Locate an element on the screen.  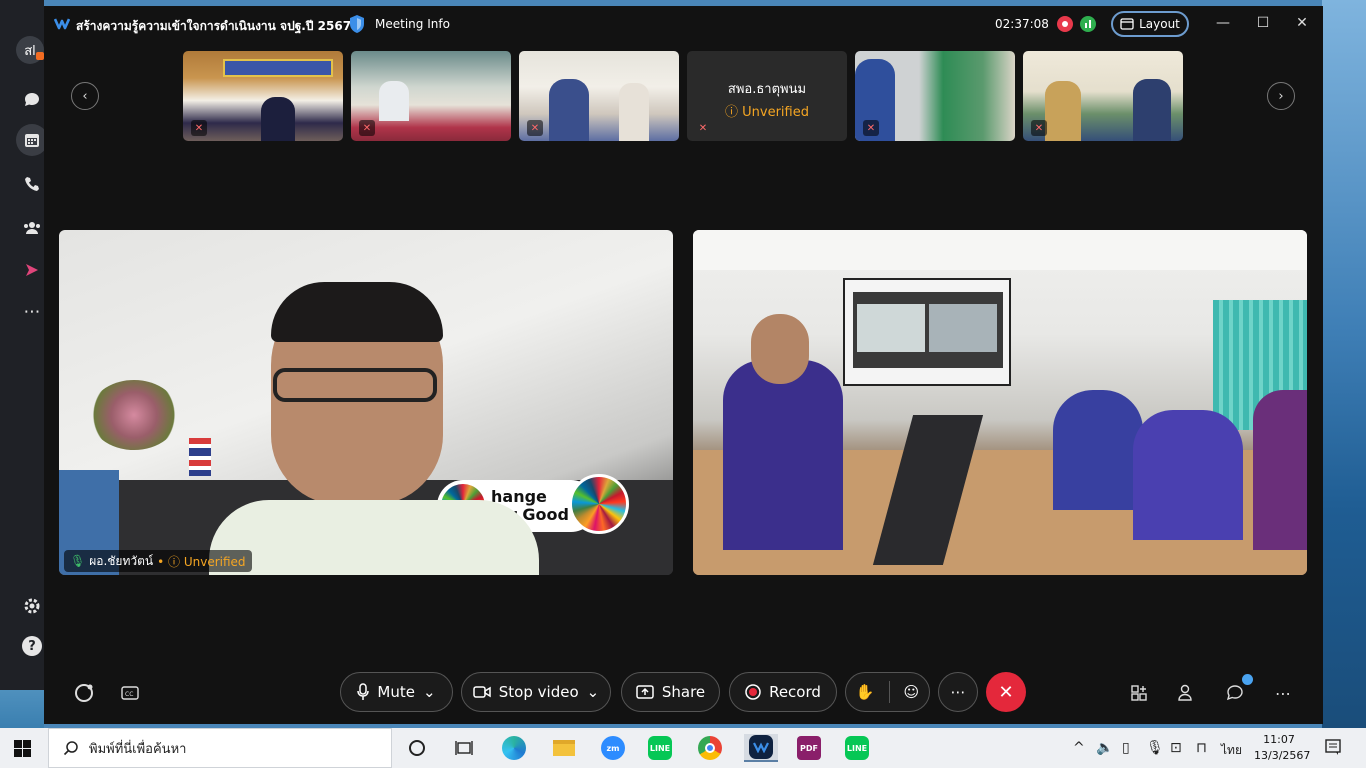
emoji-reaction-icon: ☺ is located at coordinates (912, 692).